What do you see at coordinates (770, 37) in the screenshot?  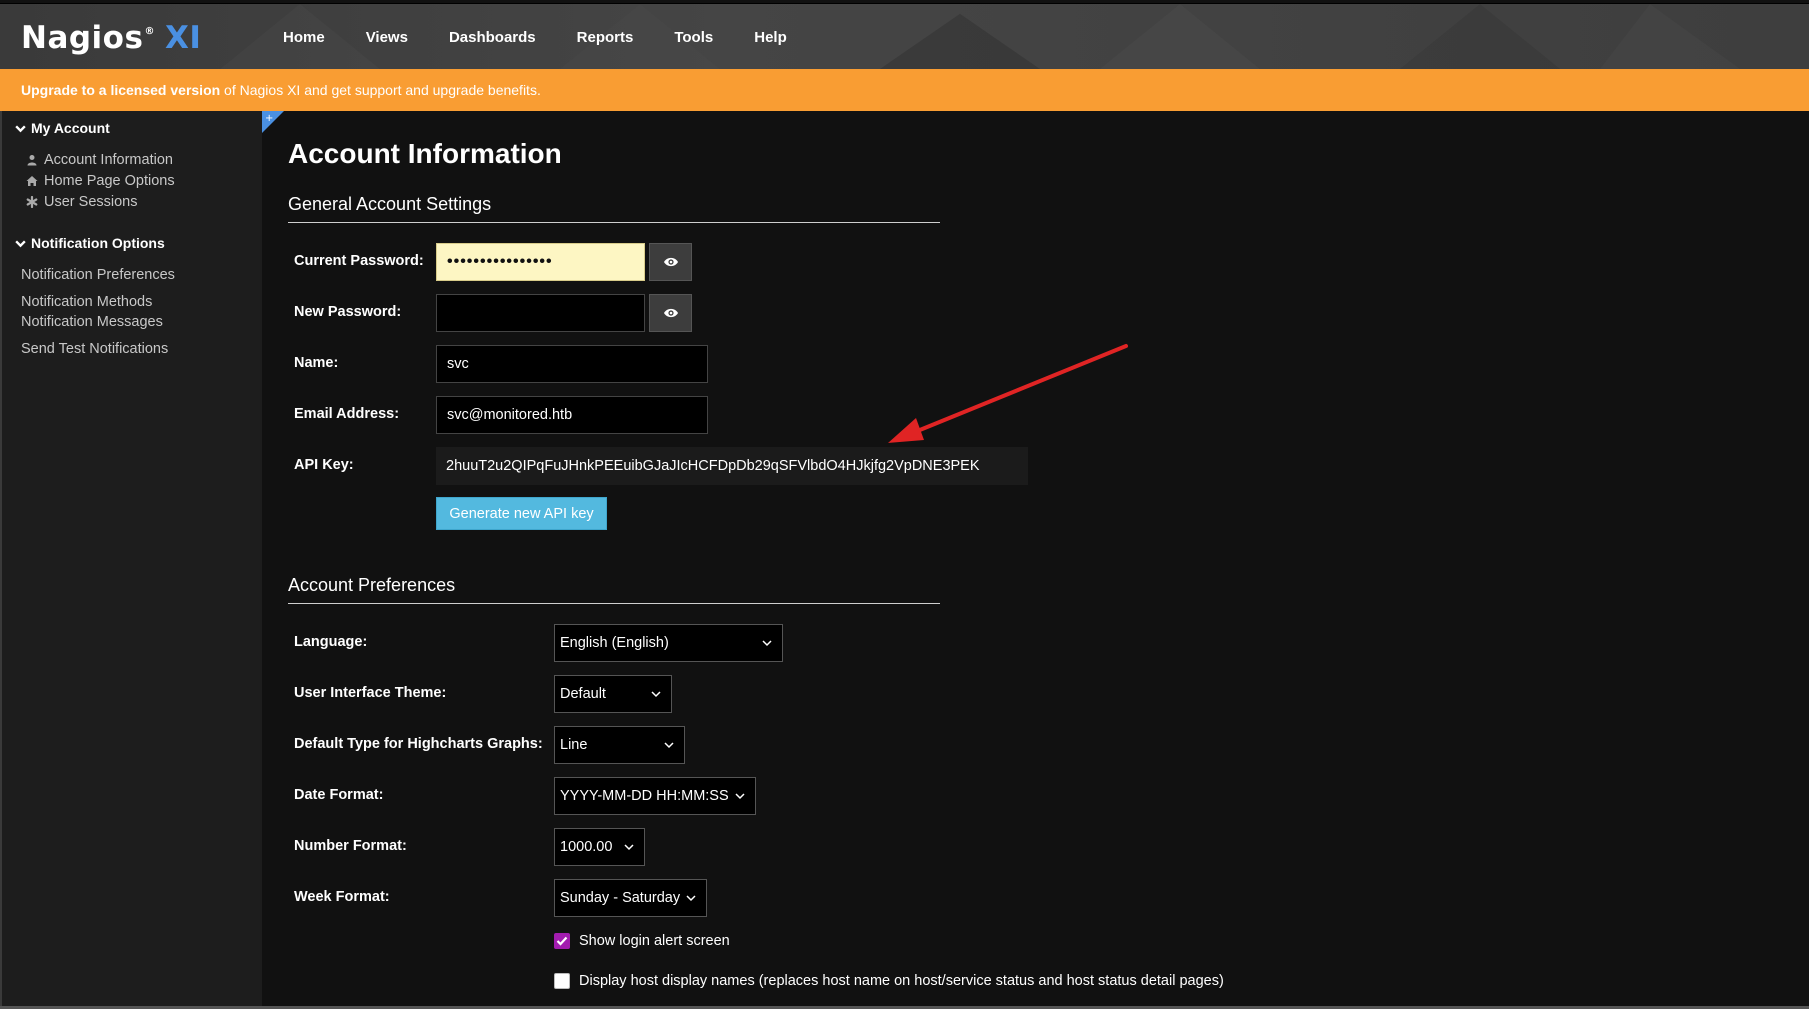 I see `nav-help: Help` at bounding box center [770, 37].